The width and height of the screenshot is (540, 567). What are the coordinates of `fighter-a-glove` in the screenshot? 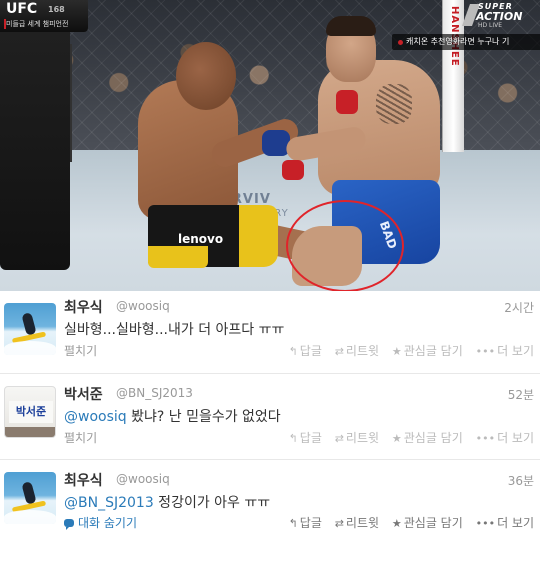 It's located at (276, 143).